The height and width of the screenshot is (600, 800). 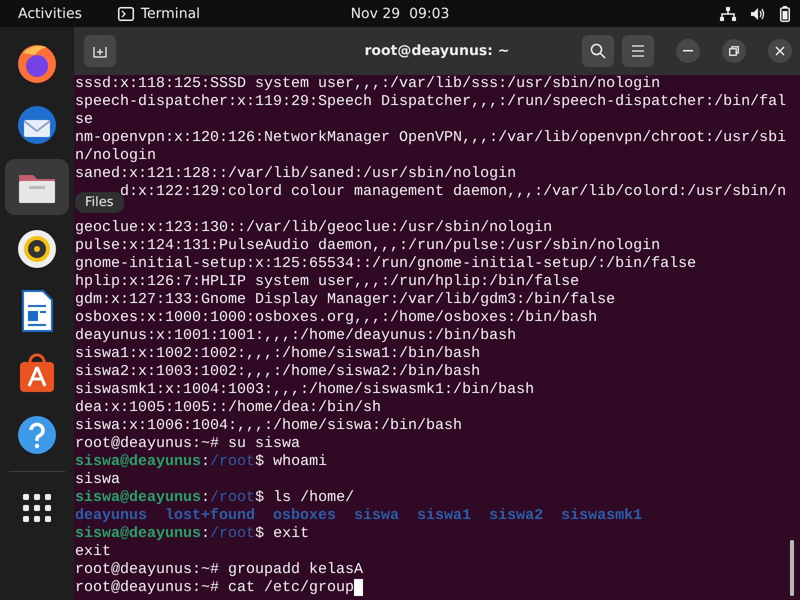 I want to click on minimize-button, so click(x=688, y=51).